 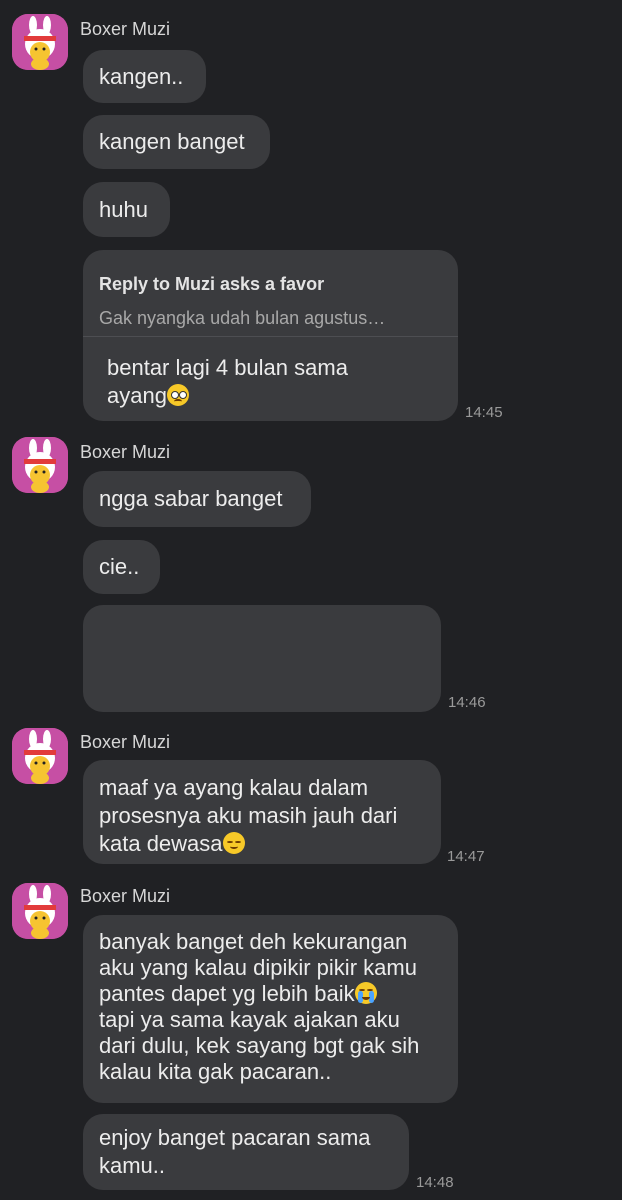 What do you see at coordinates (227, 381) in the screenshot?
I see `message-text: bentar lagi 4 bulan sama ayang` at bounding box center [227, 381].